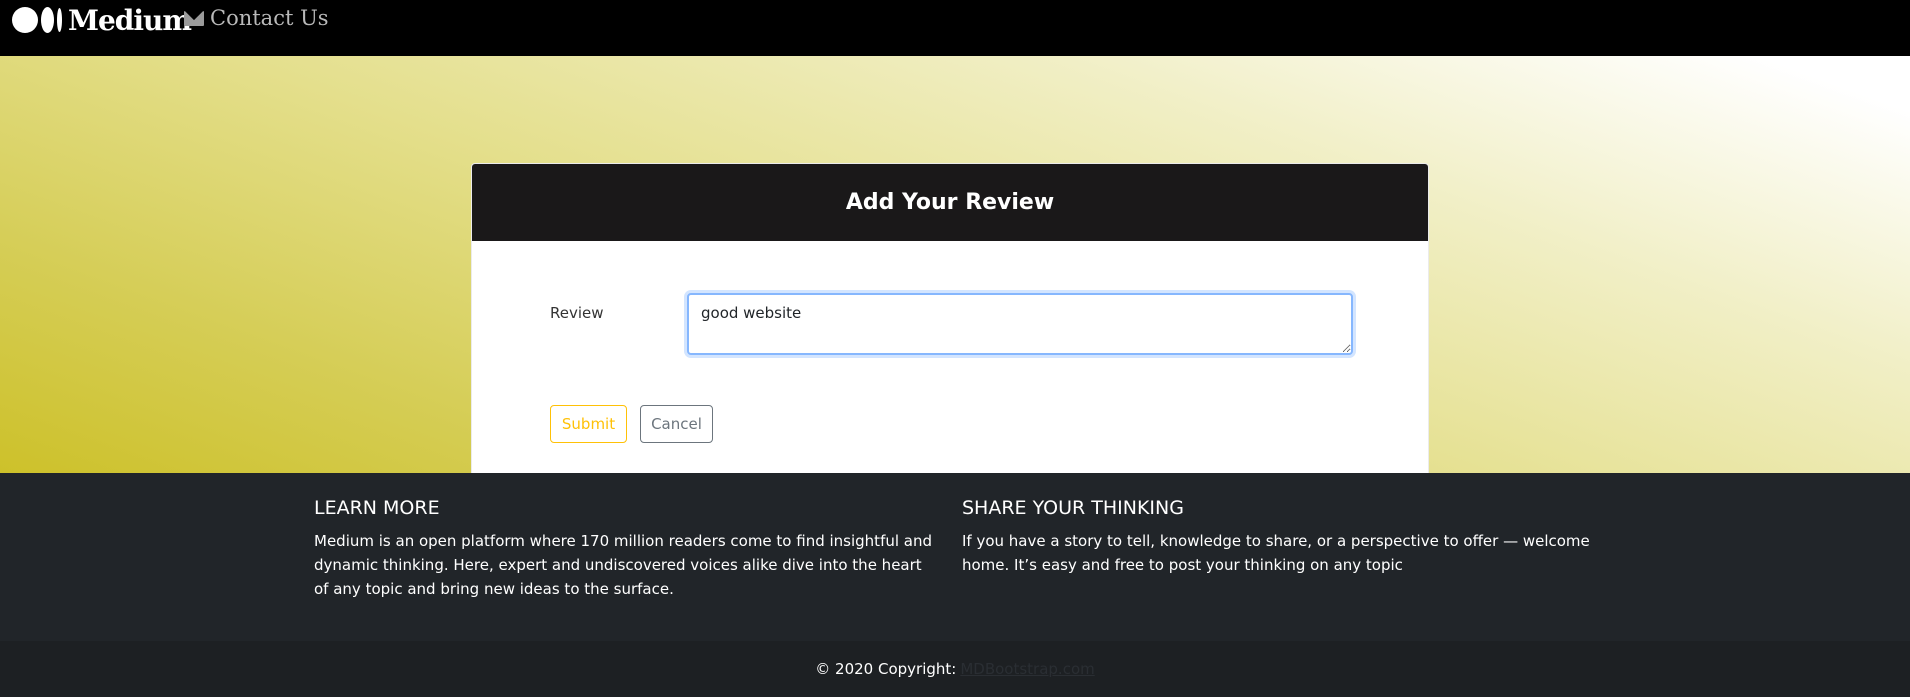  I want to click on medium-logo-icon, so click(37, 20).